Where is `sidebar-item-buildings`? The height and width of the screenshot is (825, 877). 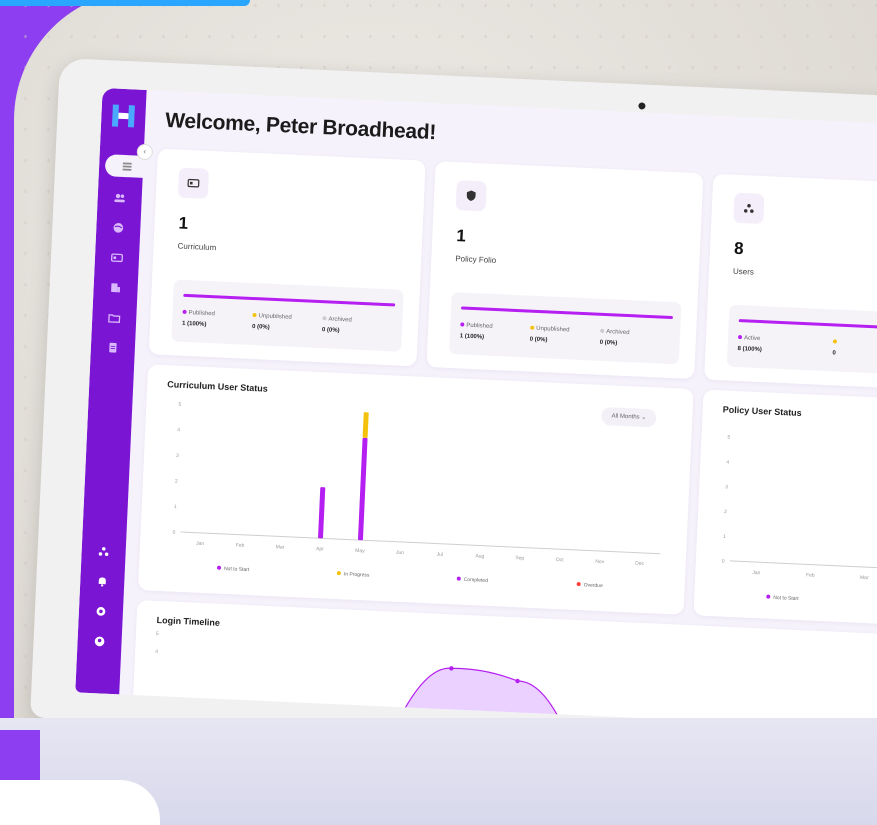 sidebar-item-buildings is located at coordinates (115, 287).